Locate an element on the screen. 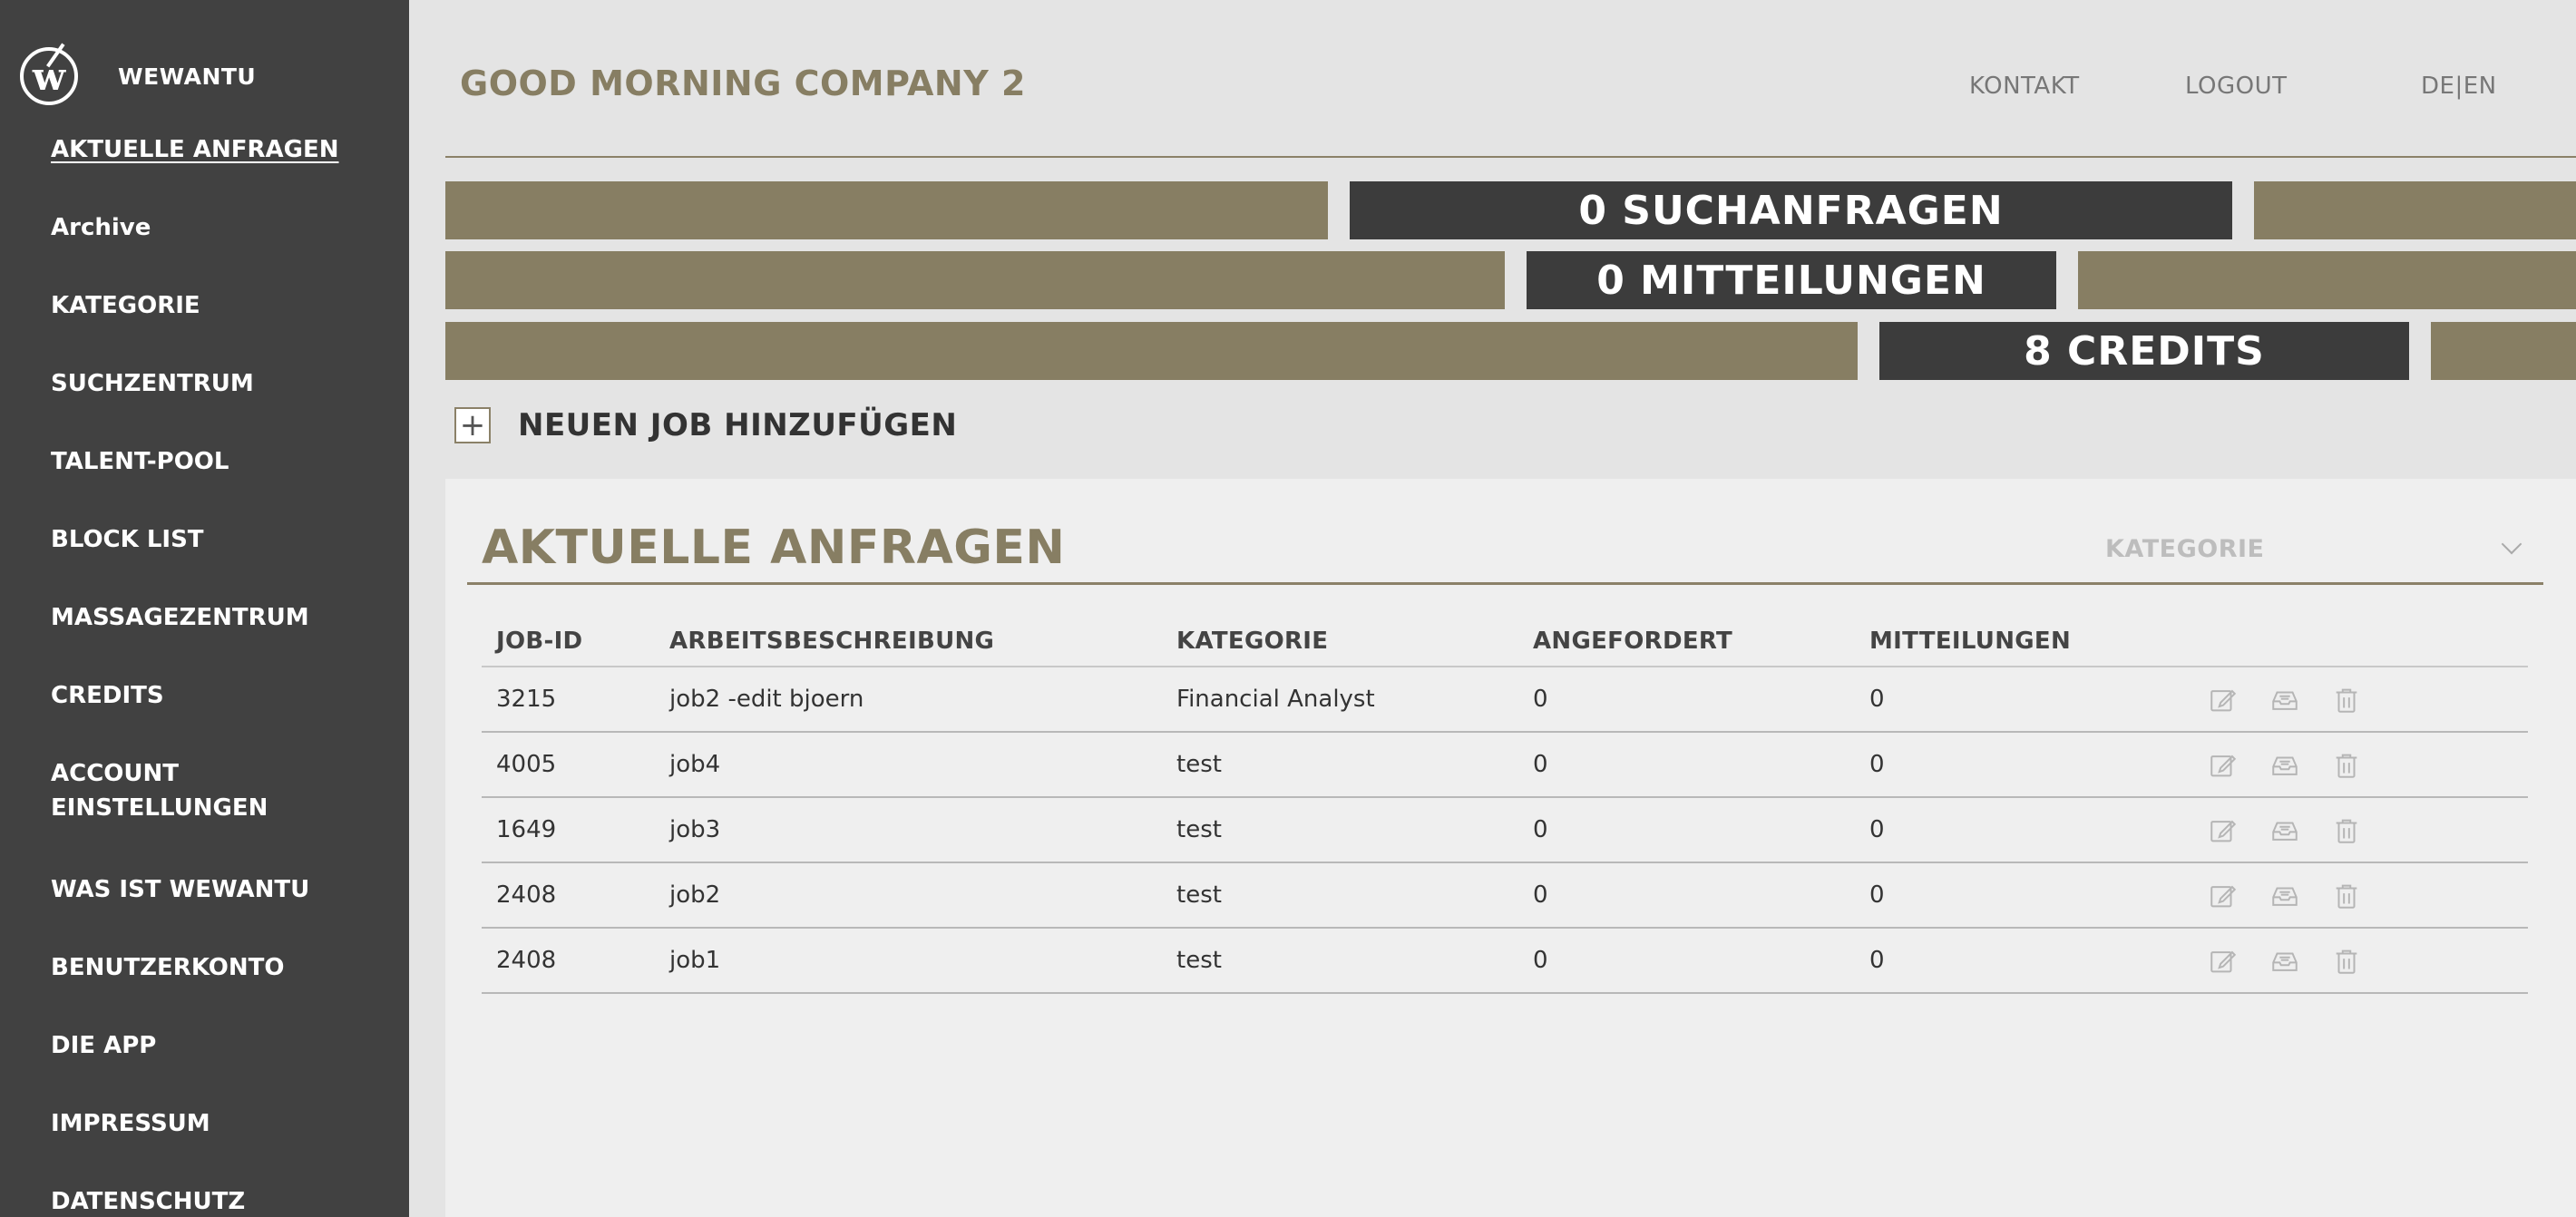 The height and width of the screenshot is (1217, 2576). sidebar-item-was-ist-wewantu: WAS IST WEWANTU is located at coordinates (223, 889).